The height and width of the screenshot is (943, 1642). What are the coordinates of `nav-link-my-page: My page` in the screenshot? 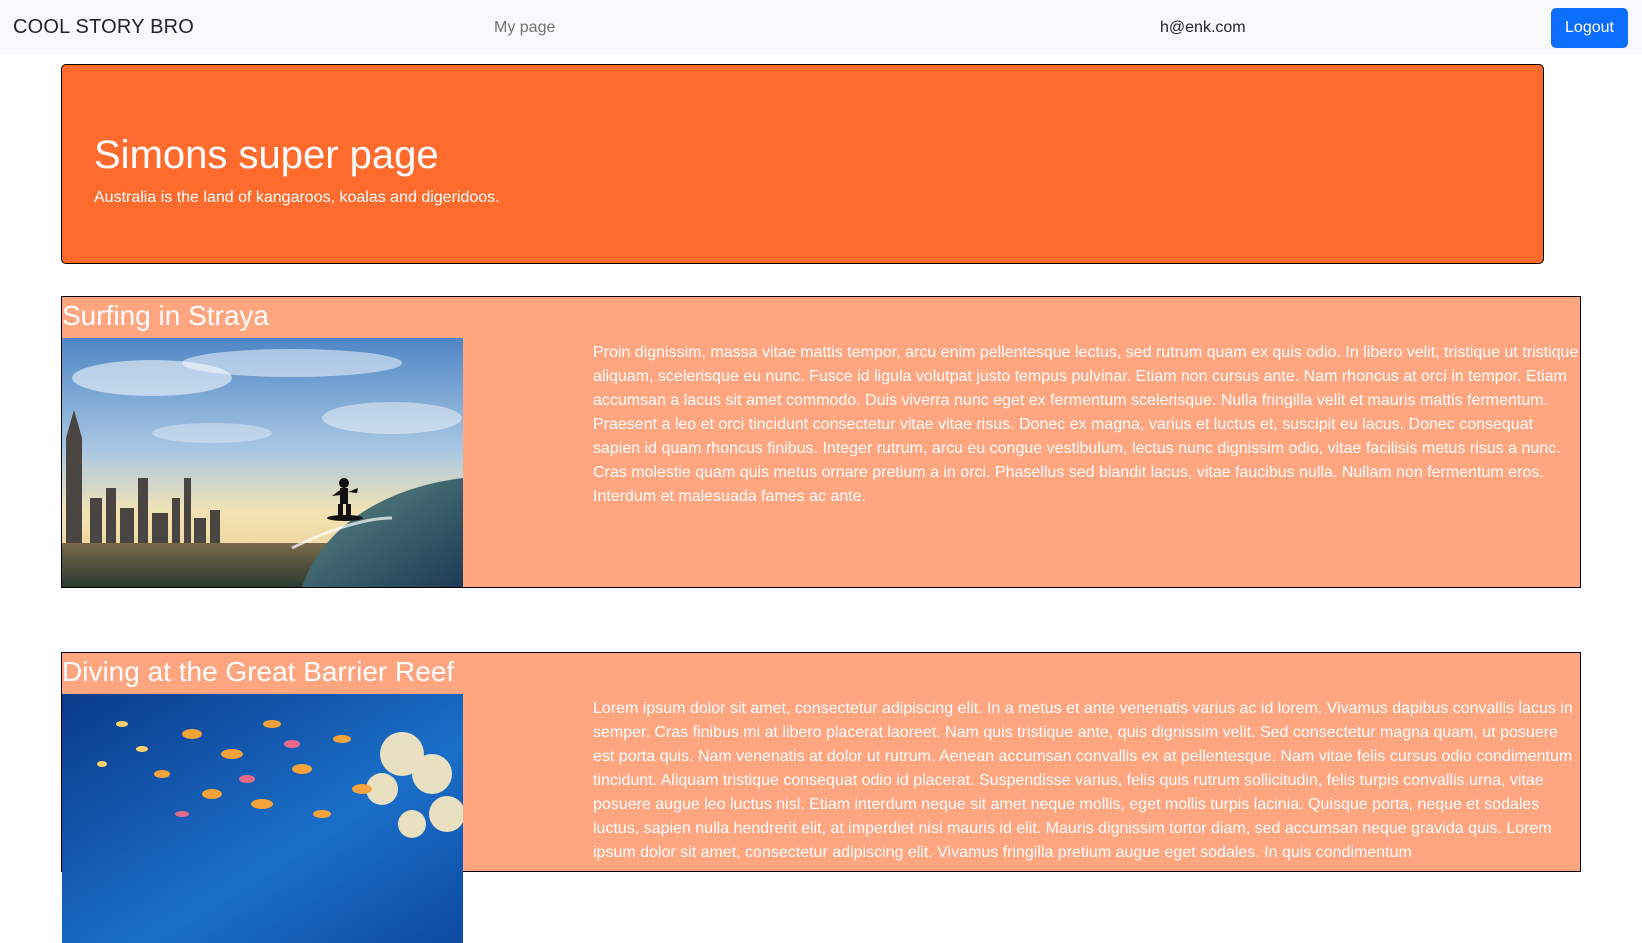 It's located at (524, 28).